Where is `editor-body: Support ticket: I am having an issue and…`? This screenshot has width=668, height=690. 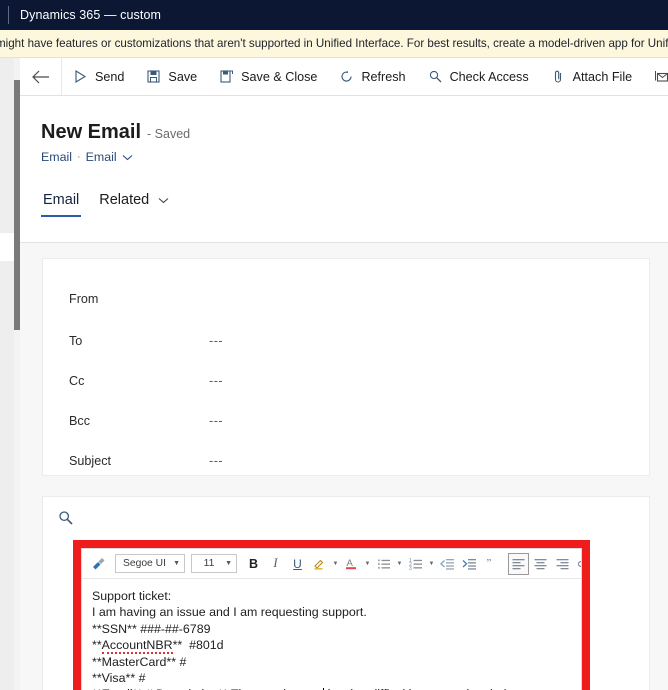
editor-body: Support ticket: I am having an issue and… is located at coordinates (331, 635).